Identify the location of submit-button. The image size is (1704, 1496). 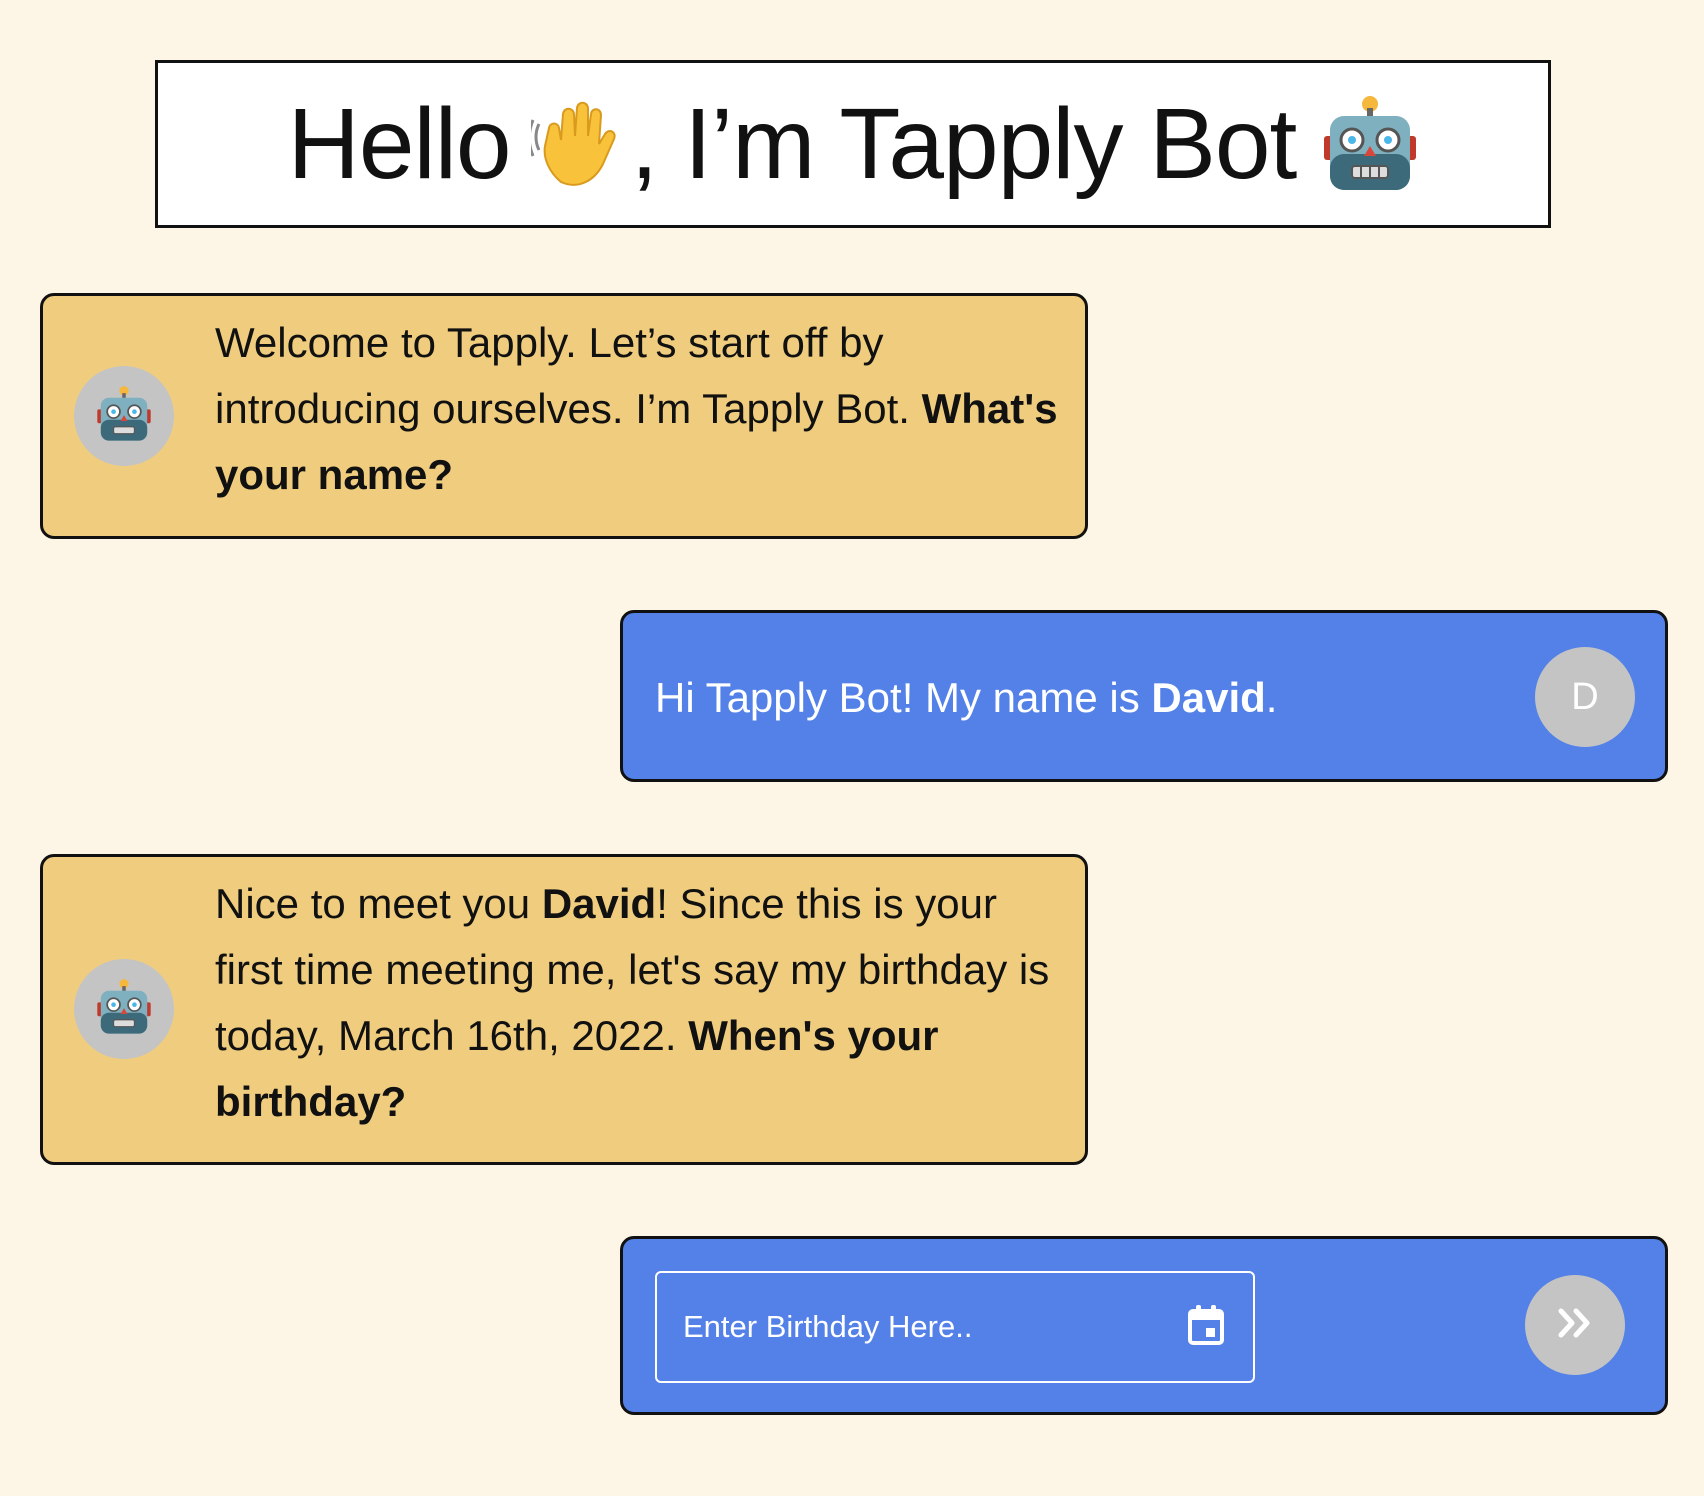
(1575, 1325).